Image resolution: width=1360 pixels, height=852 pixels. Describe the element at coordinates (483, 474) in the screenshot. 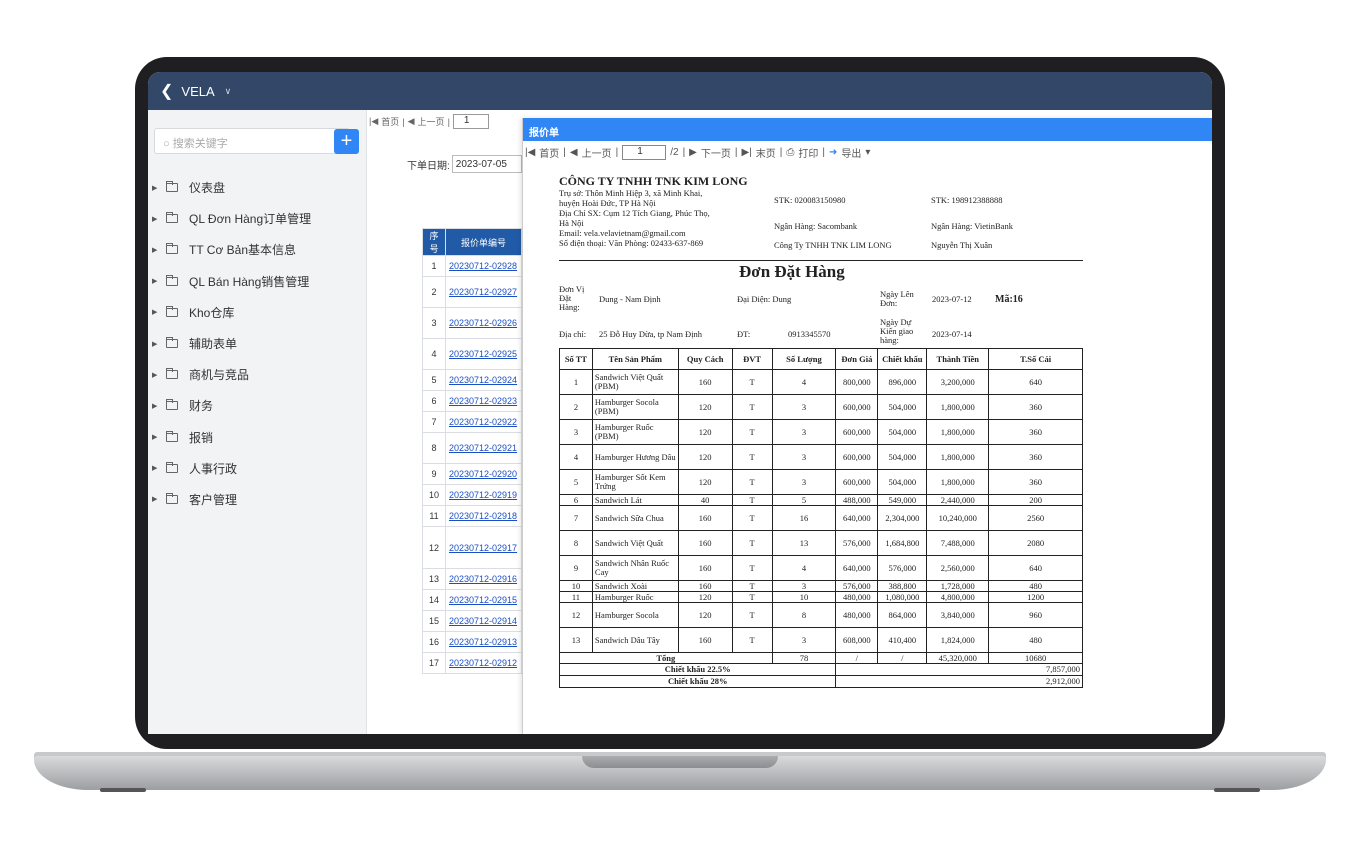

I see `quote-code-link: 20230712-02920` at that location.